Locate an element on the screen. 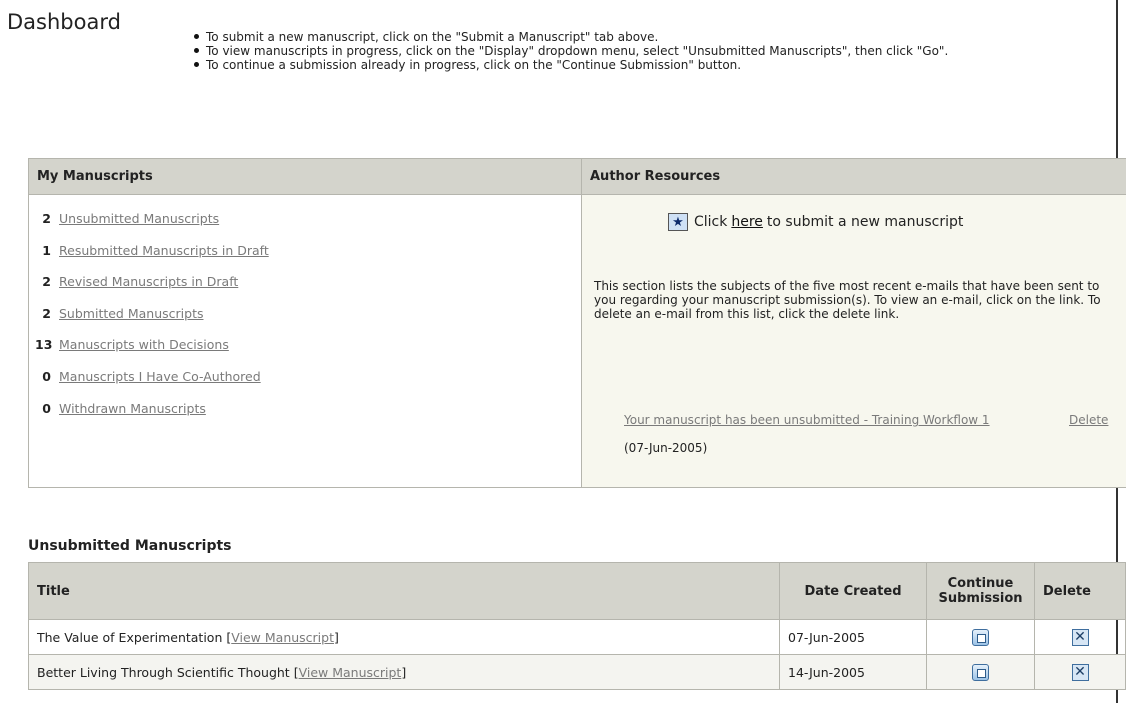 This screenshot has height=703, width=1126. column-delete: Delete is located at coordinates (1080, 591).